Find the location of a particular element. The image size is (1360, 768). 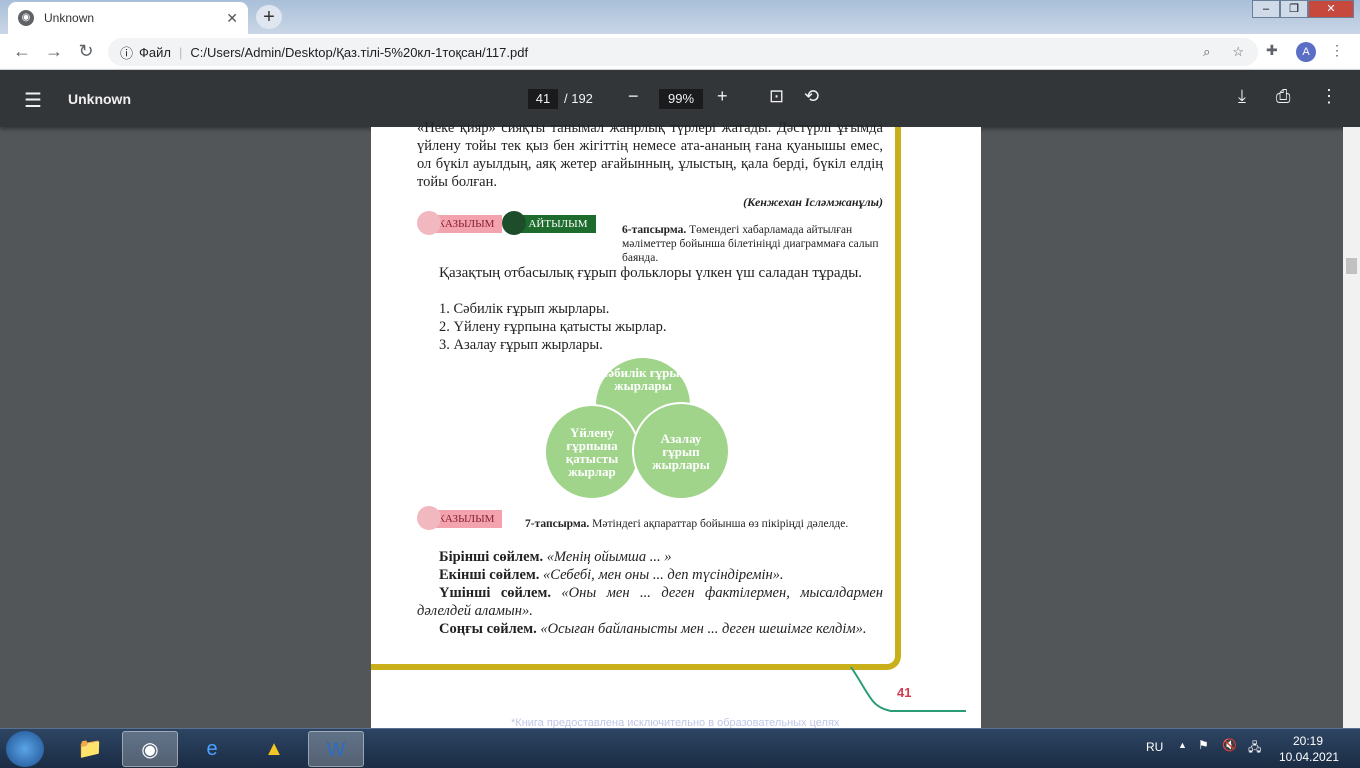

author: (Кенжехан Ісләмжанұлы) is located at coordinates (813, 202).